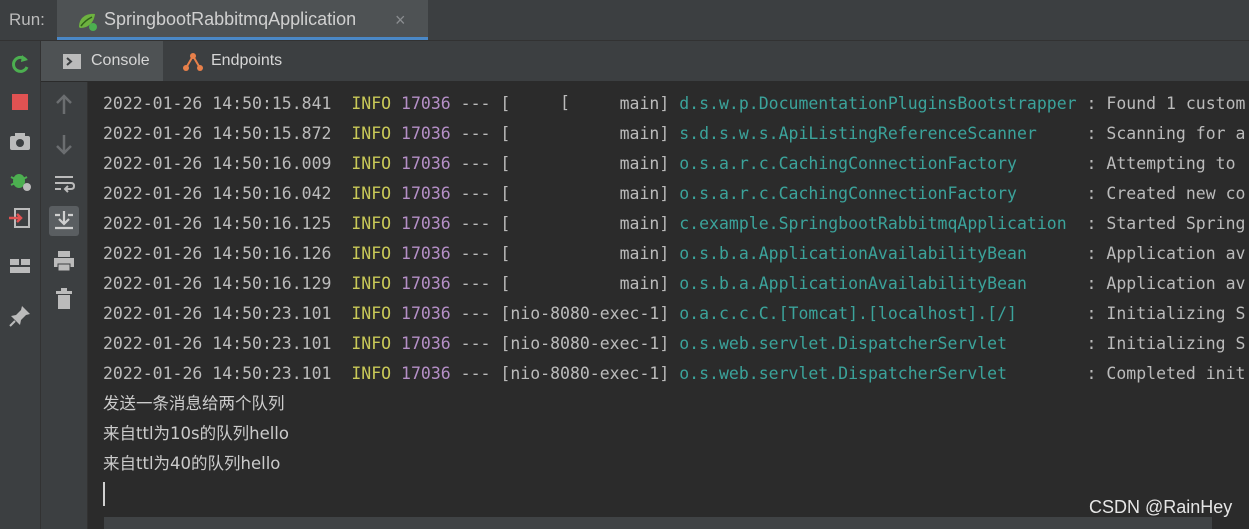  I want to click on tab-console: Console, so click(102, 61).